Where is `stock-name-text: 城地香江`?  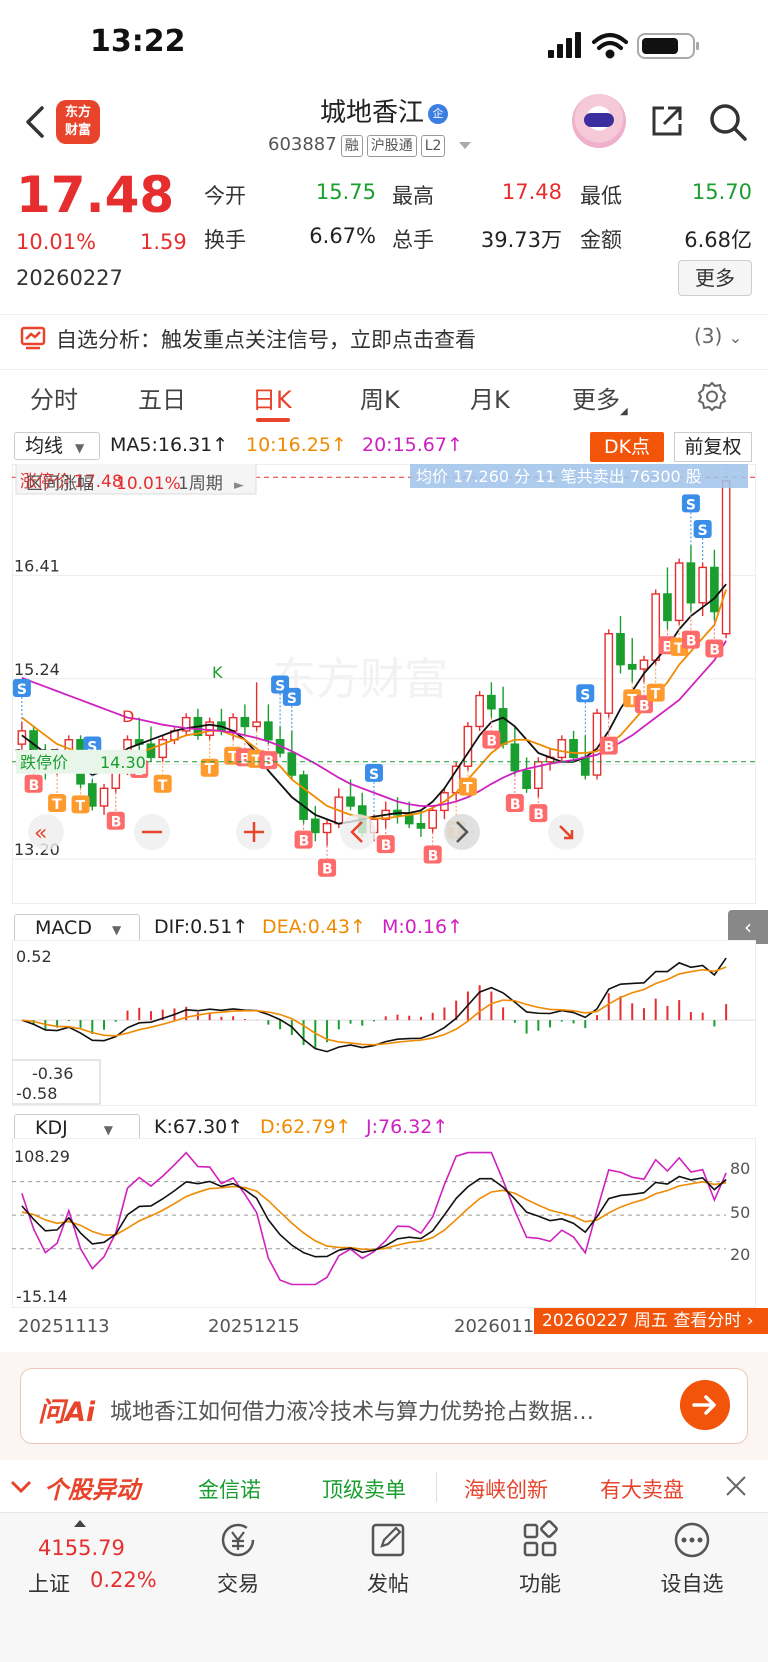
stock-name-text: 城地香江 is located at coordinates (371, 113).